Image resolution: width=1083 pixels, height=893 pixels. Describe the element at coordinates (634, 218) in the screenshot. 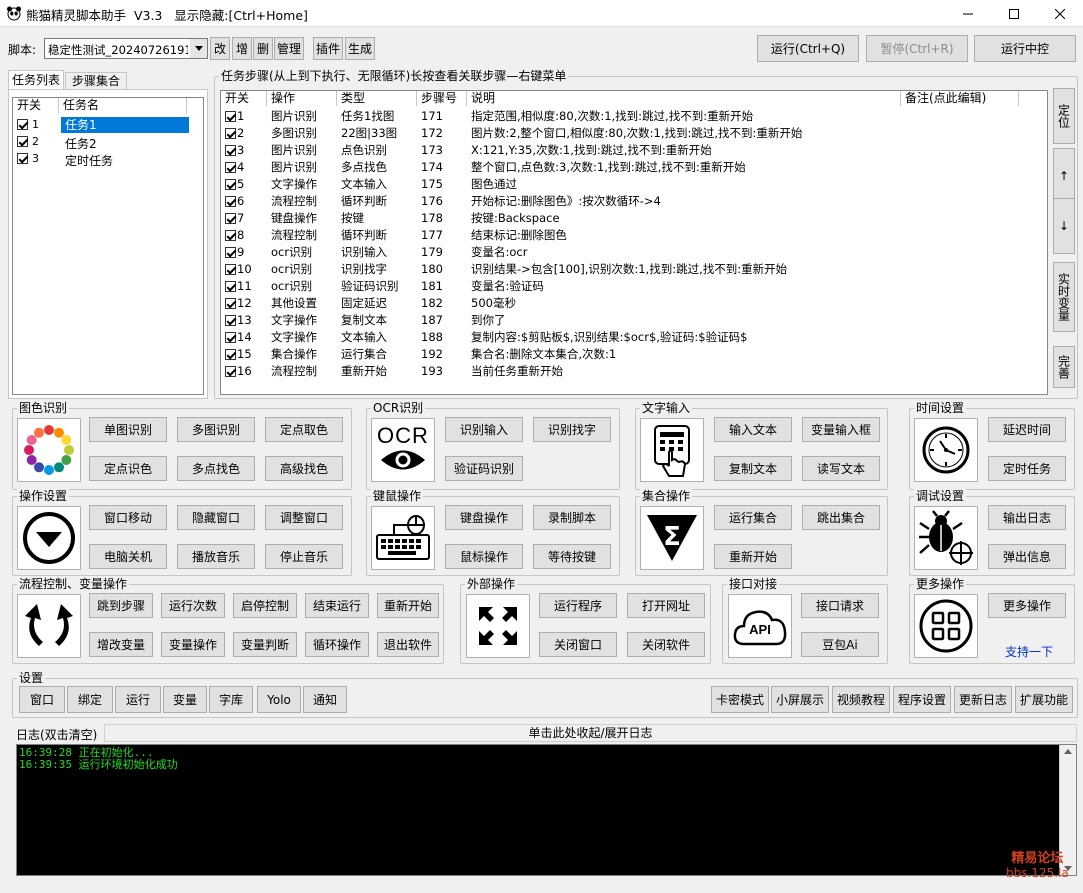

I see `table-row: 7 键盘操作 按键 178 按键:Backspace` at that location.